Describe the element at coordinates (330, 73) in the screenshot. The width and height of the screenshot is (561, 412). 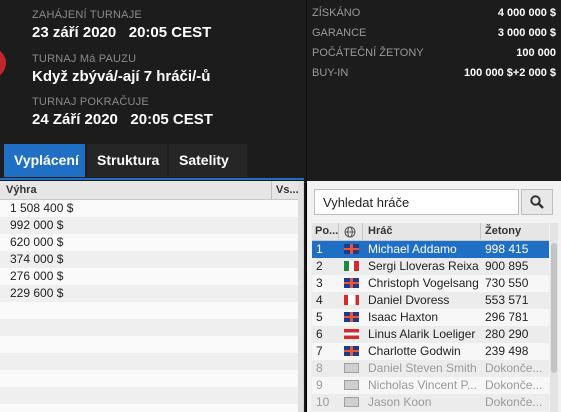
I see `stat-label: BUY-IN` at that location.